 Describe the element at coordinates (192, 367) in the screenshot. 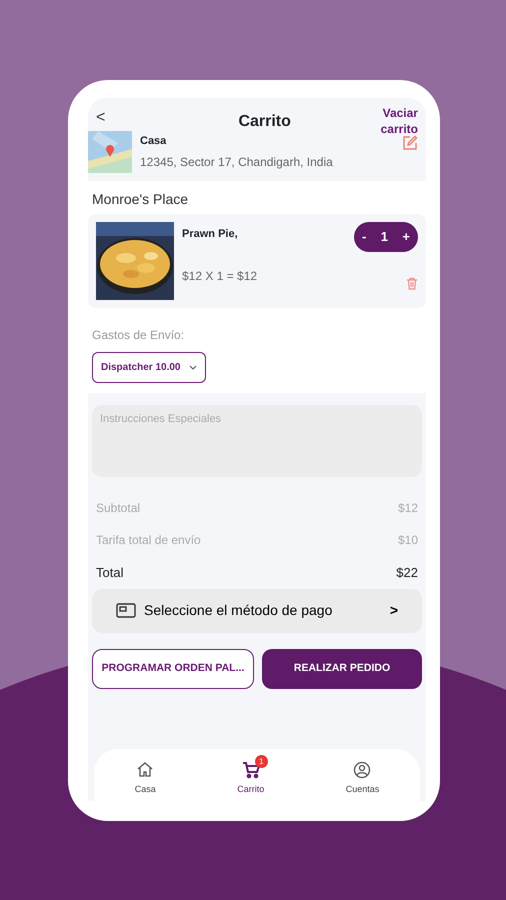

I see `chevron-down-icon` at that location.